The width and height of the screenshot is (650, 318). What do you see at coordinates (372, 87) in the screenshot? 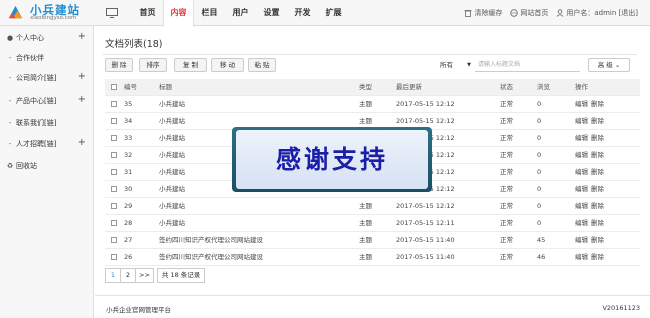
I see `table-header: 编号 标题 类型 最后更新 状态 浏览 操作` at bounding box center [372, 87].